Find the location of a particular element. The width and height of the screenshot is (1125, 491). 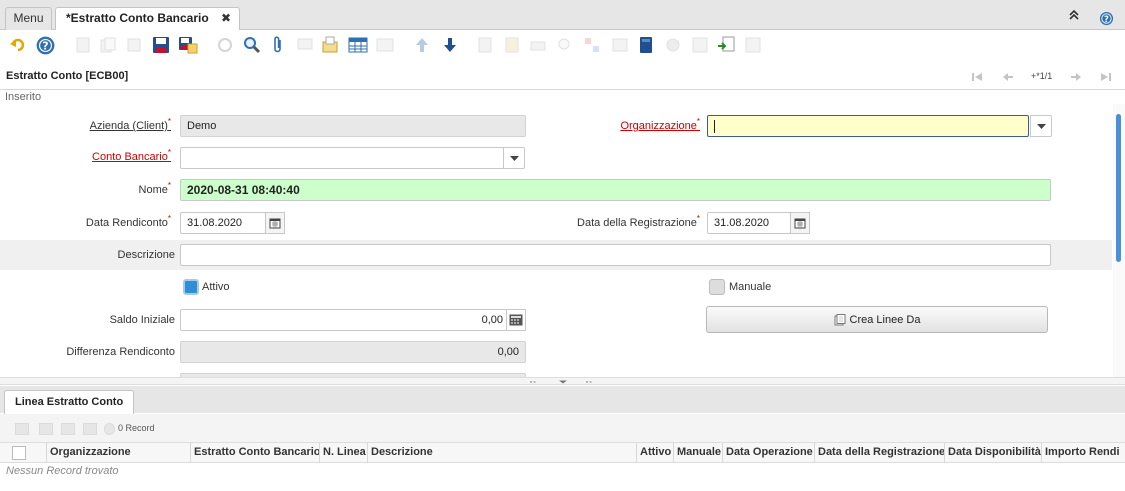

collapse-icon is located at coordinates (1074, 16).